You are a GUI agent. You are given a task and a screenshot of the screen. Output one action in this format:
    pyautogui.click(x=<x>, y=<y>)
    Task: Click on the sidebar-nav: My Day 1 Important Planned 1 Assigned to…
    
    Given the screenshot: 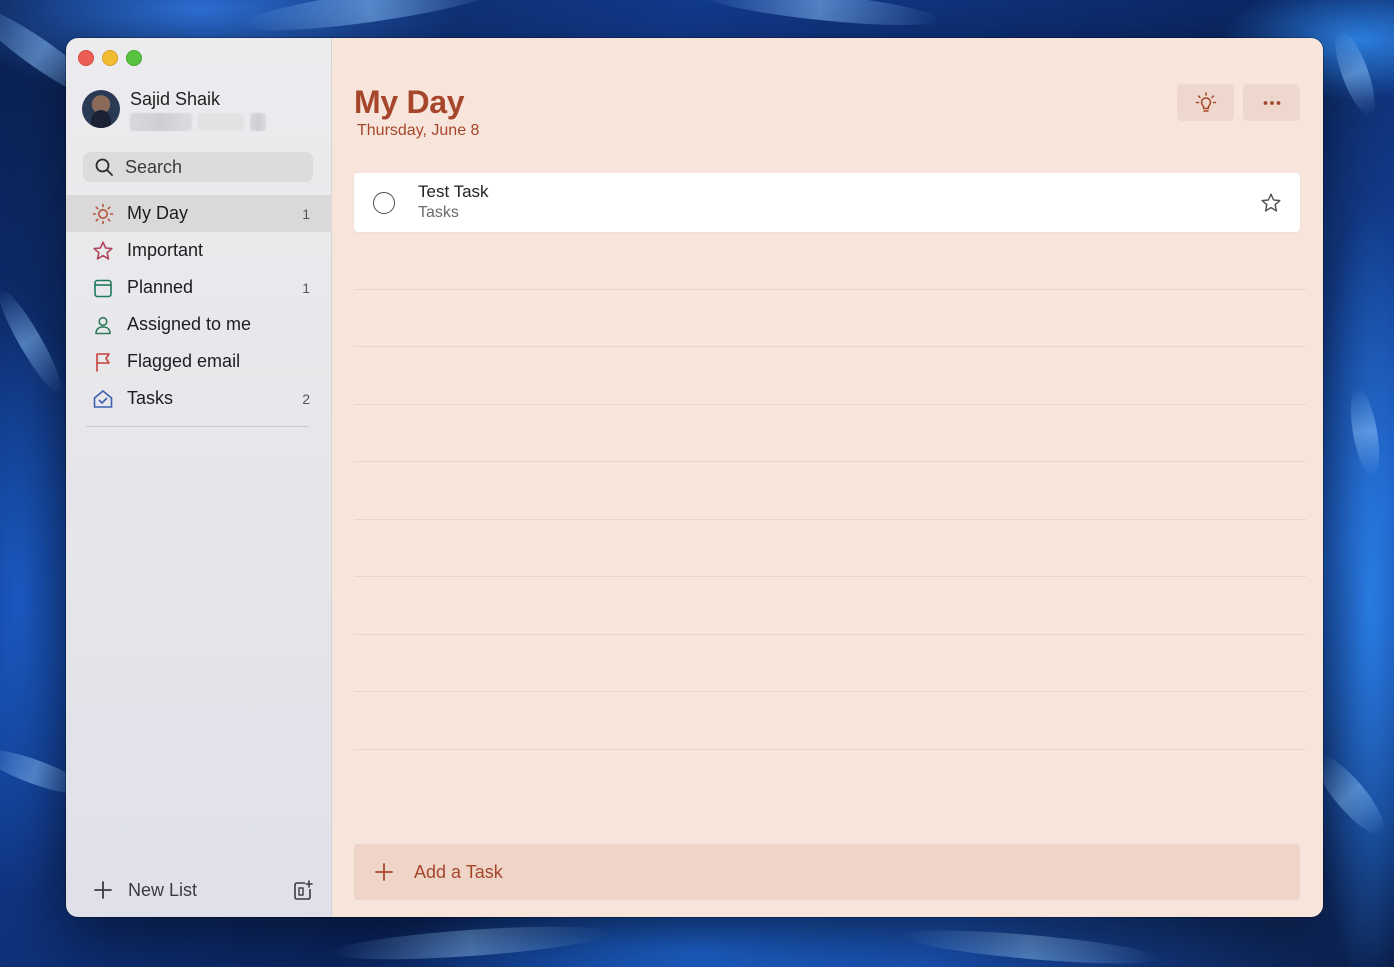 What is the action you would take?
    pyautogui.click(x=199, y=306)
    